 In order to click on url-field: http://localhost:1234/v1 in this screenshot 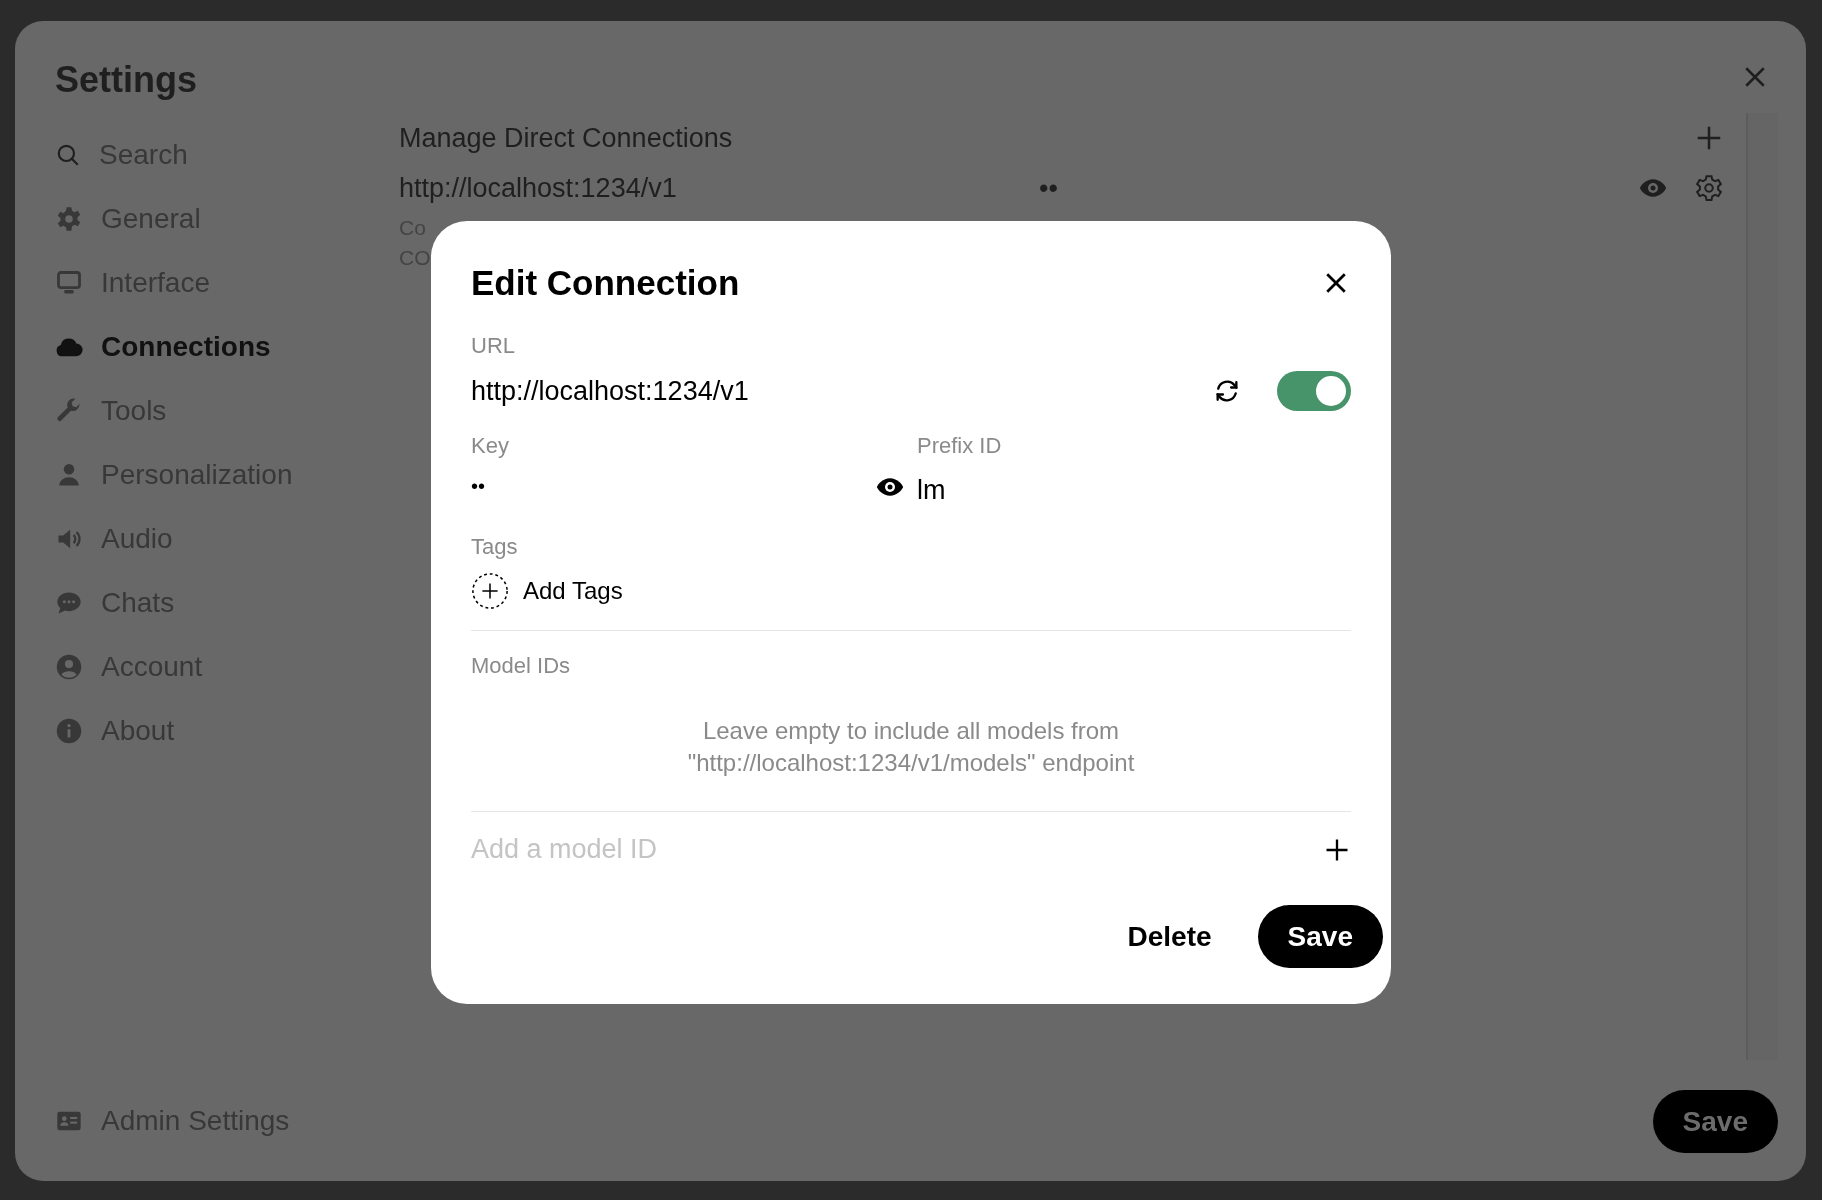, I will do `click(824, 391)`.